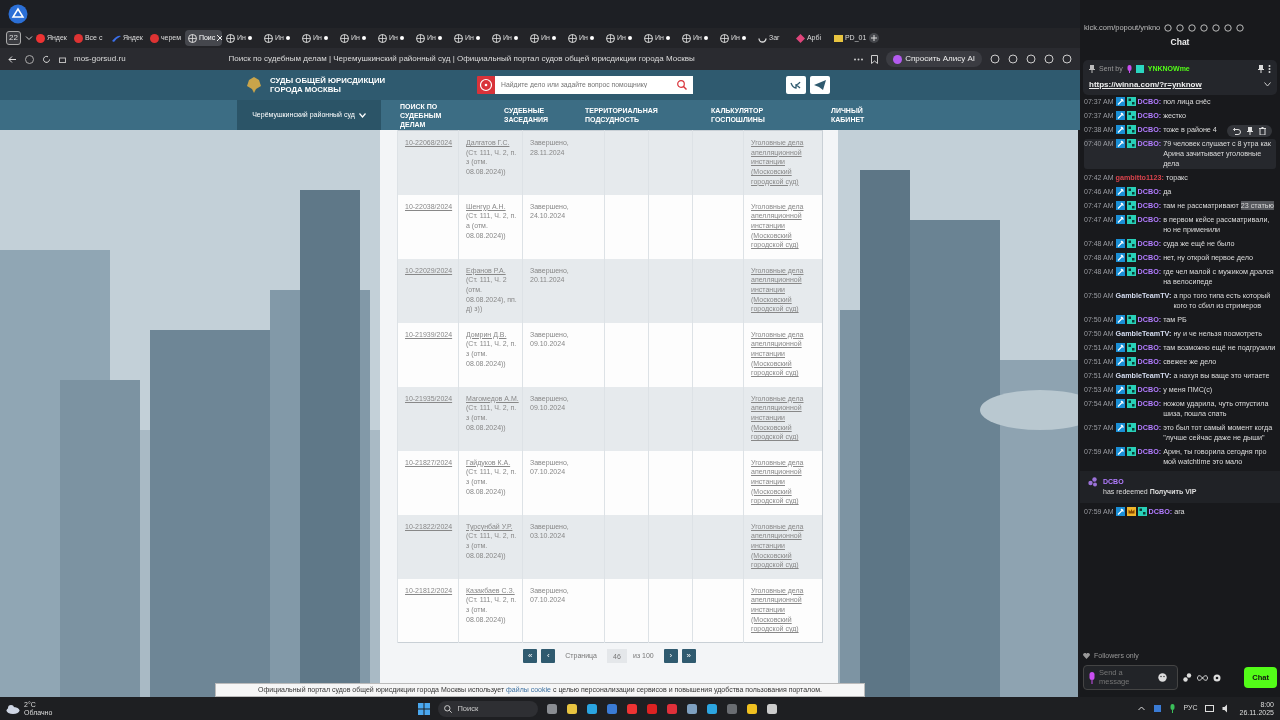 The image size is (1280, 720). I want to click on assistant-icon, so click(898, 59).